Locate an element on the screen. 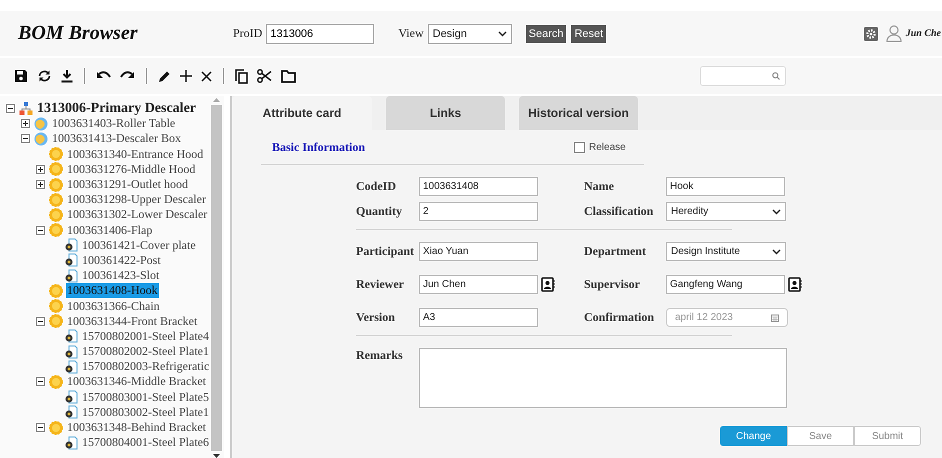 This screenshot has width=942, height=458. download-icon is located at coordinates (67, 76).